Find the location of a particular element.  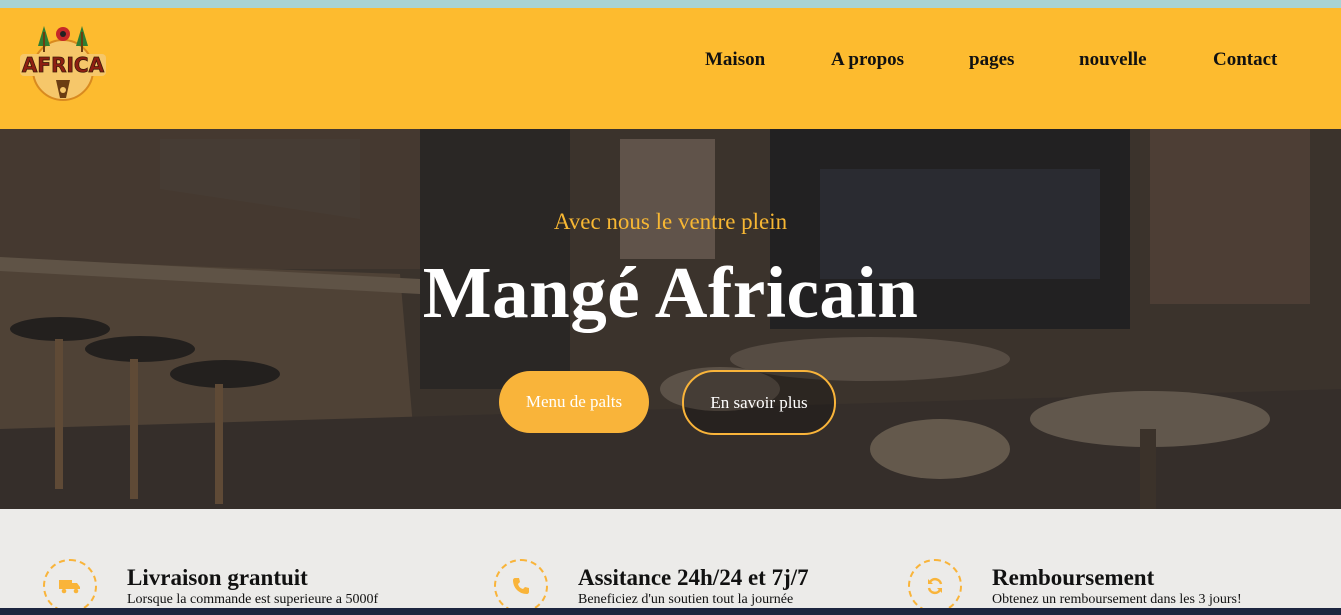

learn-more-button: En savoir plus is located at coordinates (759, 402).